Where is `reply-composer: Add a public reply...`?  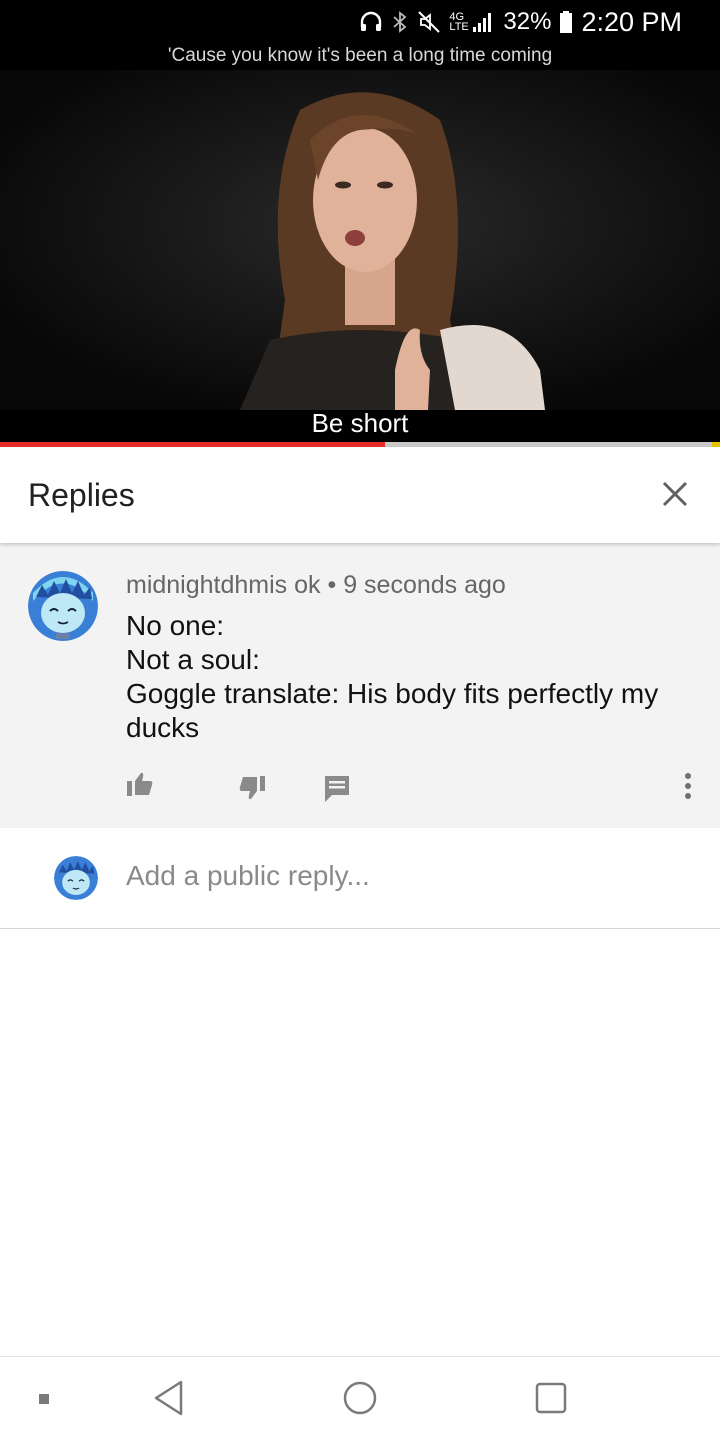 reply-composer: Add a public reply... is located at coordinates (360, 878).